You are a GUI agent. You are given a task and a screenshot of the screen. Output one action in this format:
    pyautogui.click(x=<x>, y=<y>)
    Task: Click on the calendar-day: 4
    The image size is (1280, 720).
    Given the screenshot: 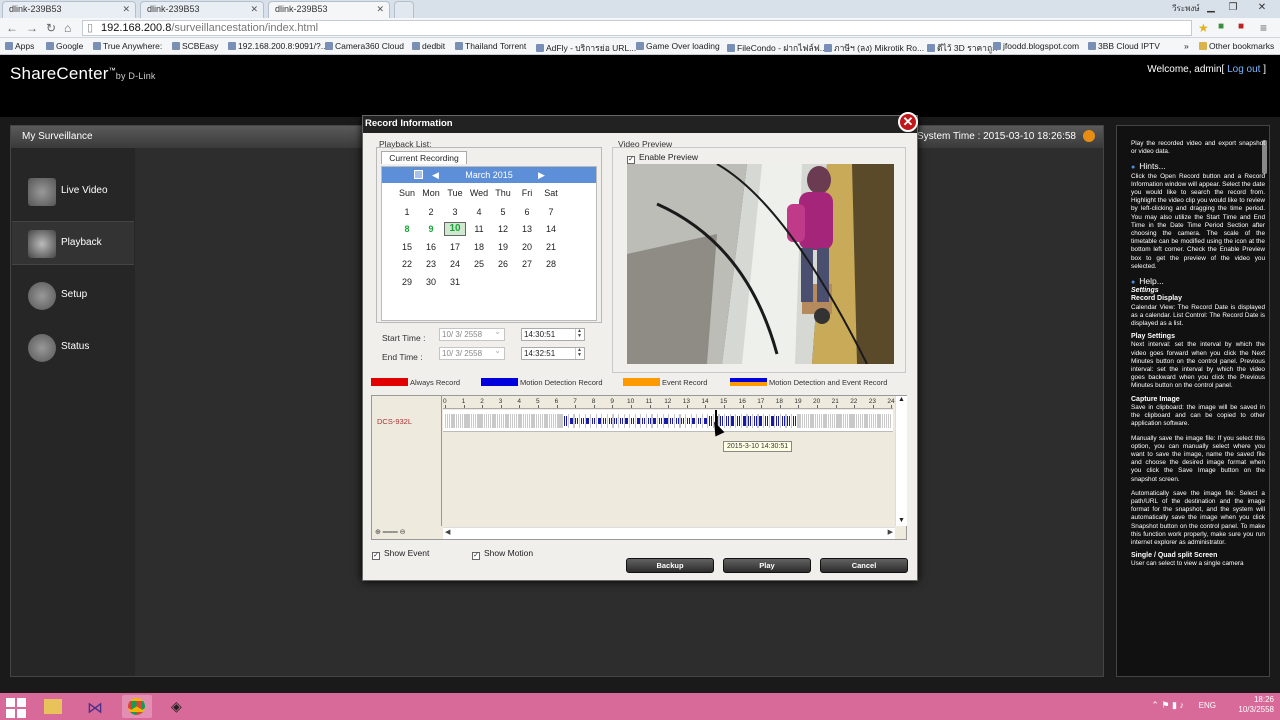 What is the action you would take?
    pyautogui.click(x=479, y=212)
    